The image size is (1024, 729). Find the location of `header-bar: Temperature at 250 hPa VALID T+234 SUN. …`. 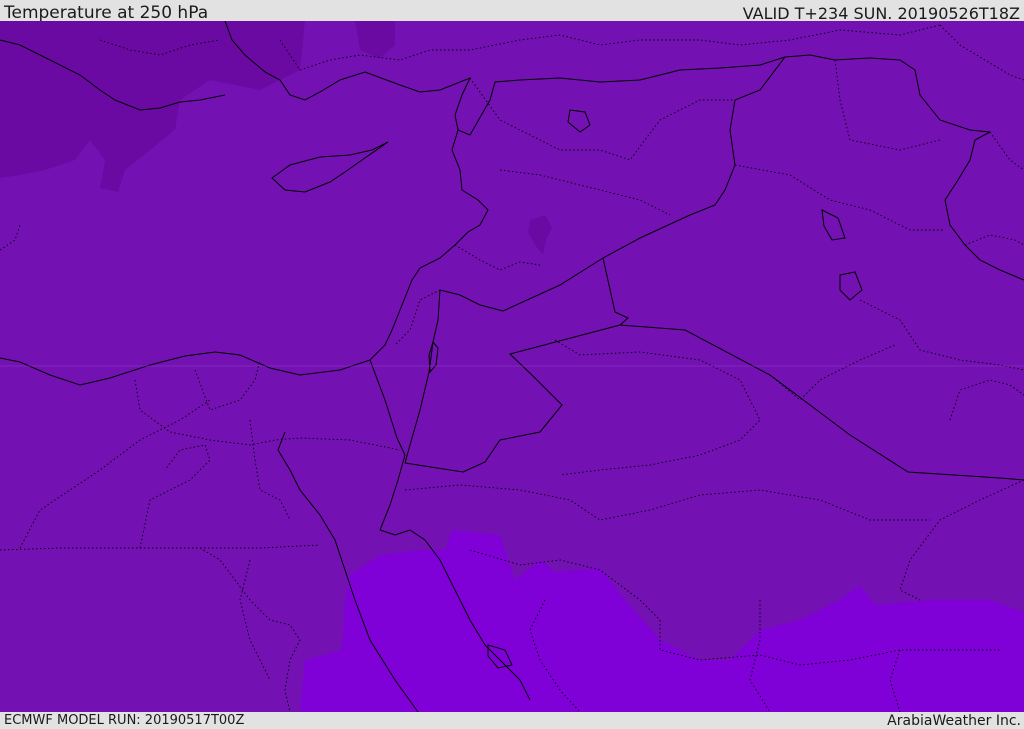

header-bar: Temperature at 250 hPa VALID T+234 SUN. … is located at coordinates (512, 11).